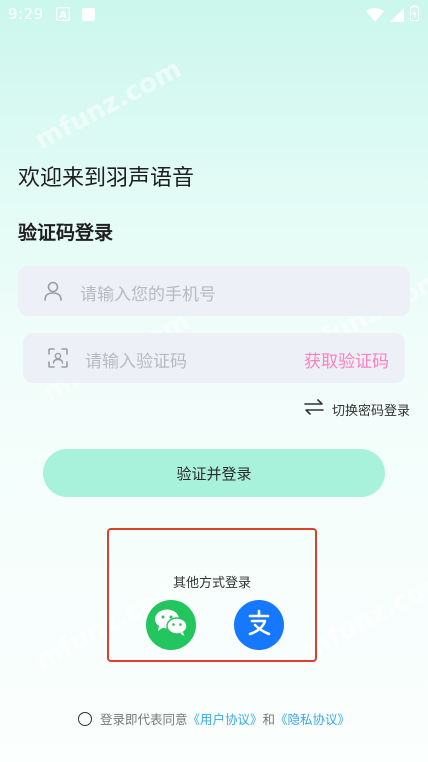 The height and width of the screenshot is (762, 428). Describe the element at coordinates (26, 14) in the screenshot. I see `status-time: 9:29` at that location.